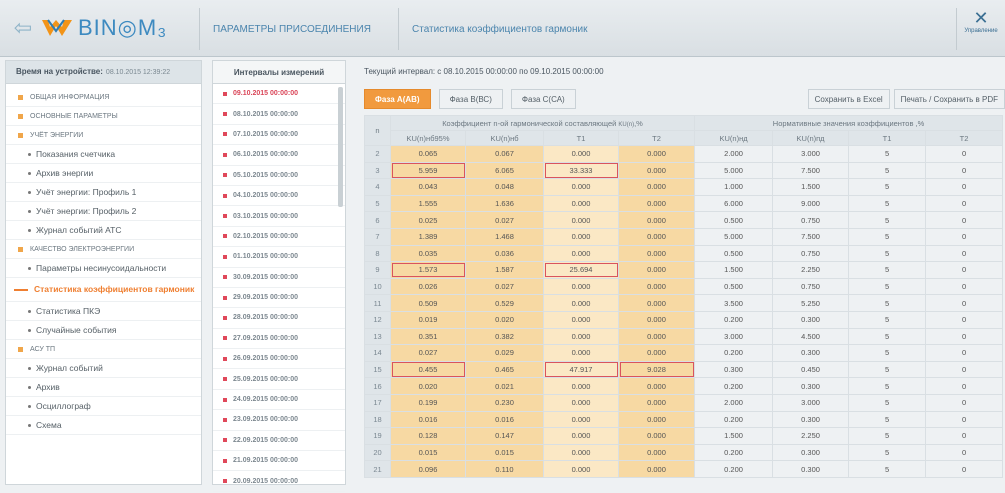  I want to click on back-arrow-icon: ⇦, so click(23, 28).